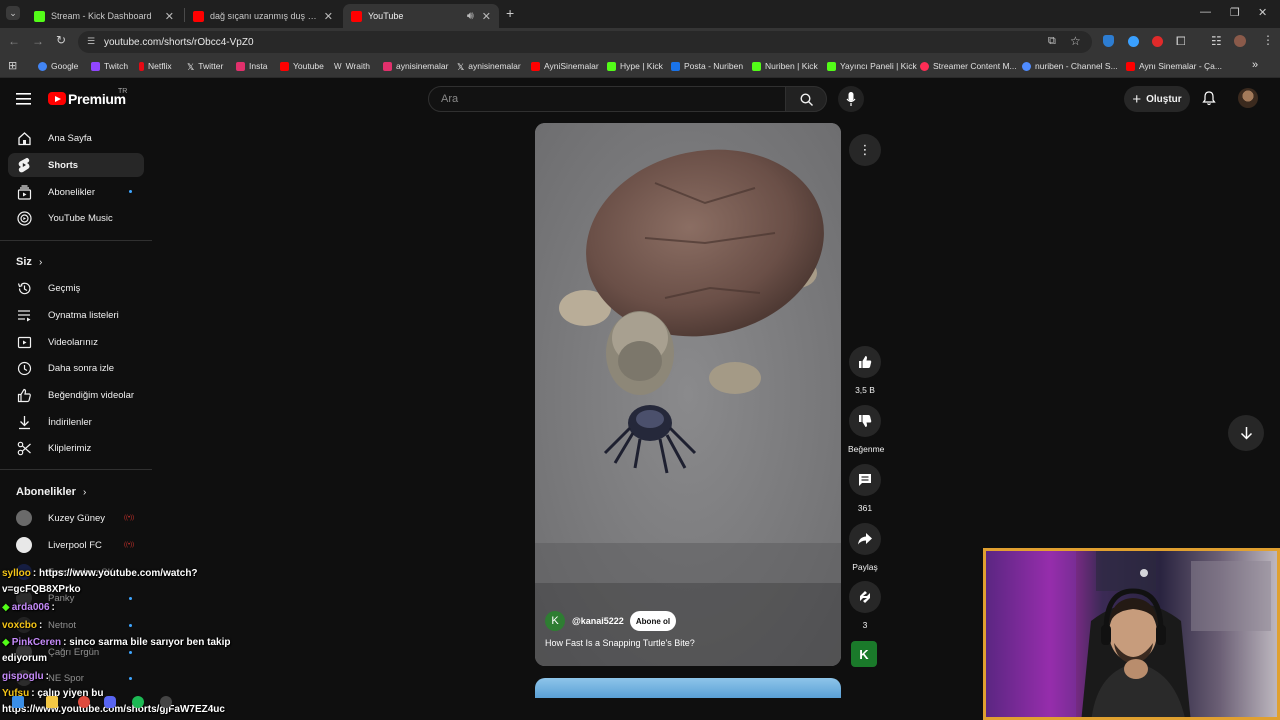  Describe the element at coordinates (565, 66) in the screenshot. I see `bookmark-aynisinemalar-yt: AyniSinemalar` at that location.